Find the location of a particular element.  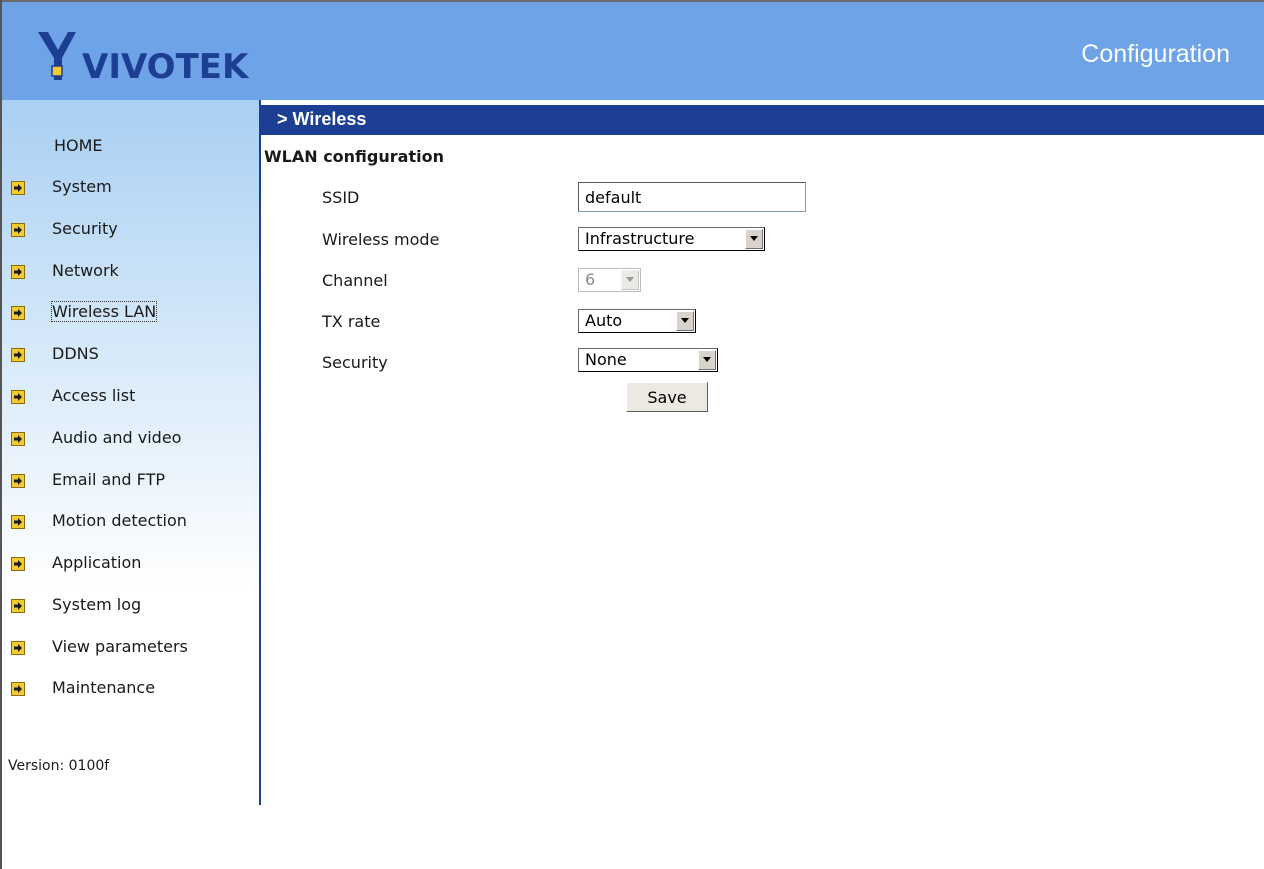

sidebar-item-label: Security is located at coordinates (85, 228).